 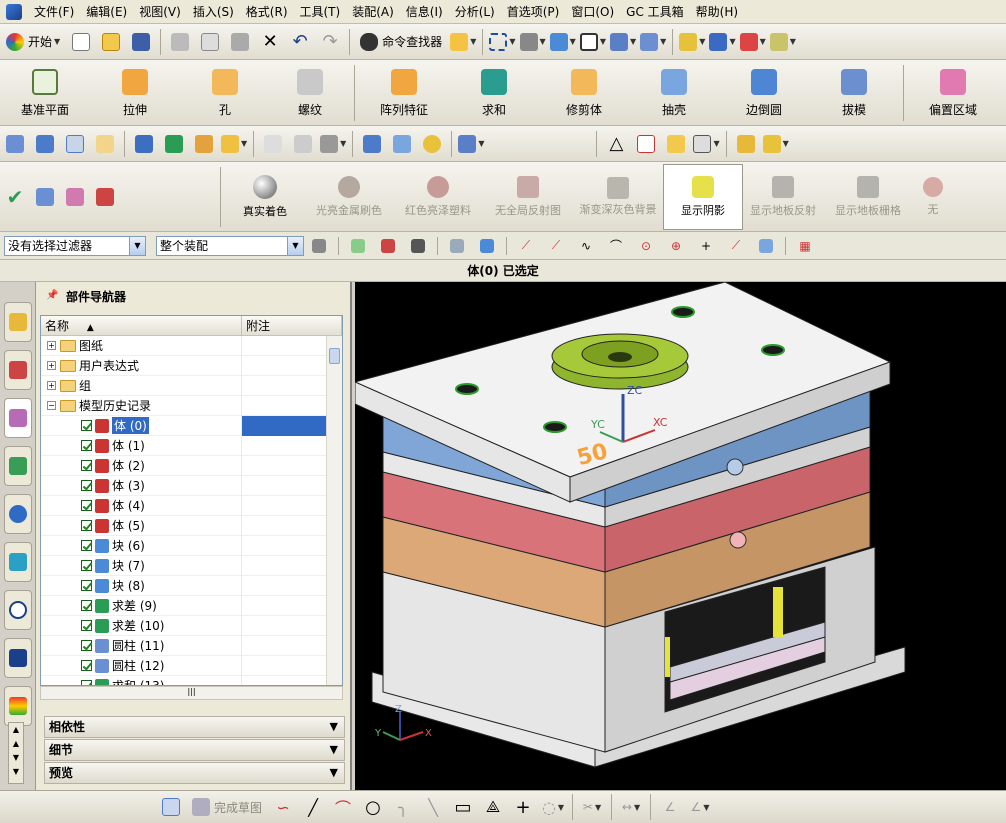 I want to click on extrude-button: 拉伸, so click(x=135, y=93).